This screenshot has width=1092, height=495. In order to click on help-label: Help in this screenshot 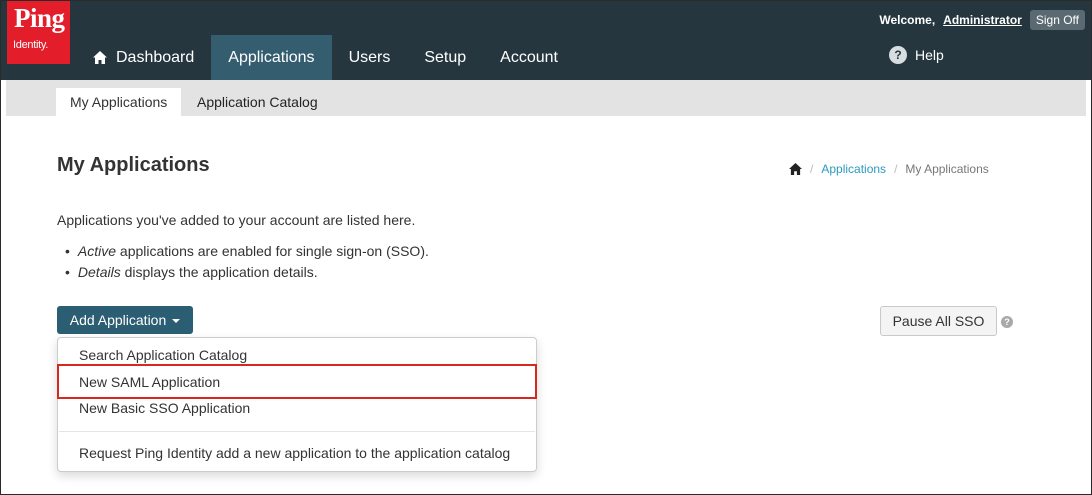, I will do `click(929, 55)`.